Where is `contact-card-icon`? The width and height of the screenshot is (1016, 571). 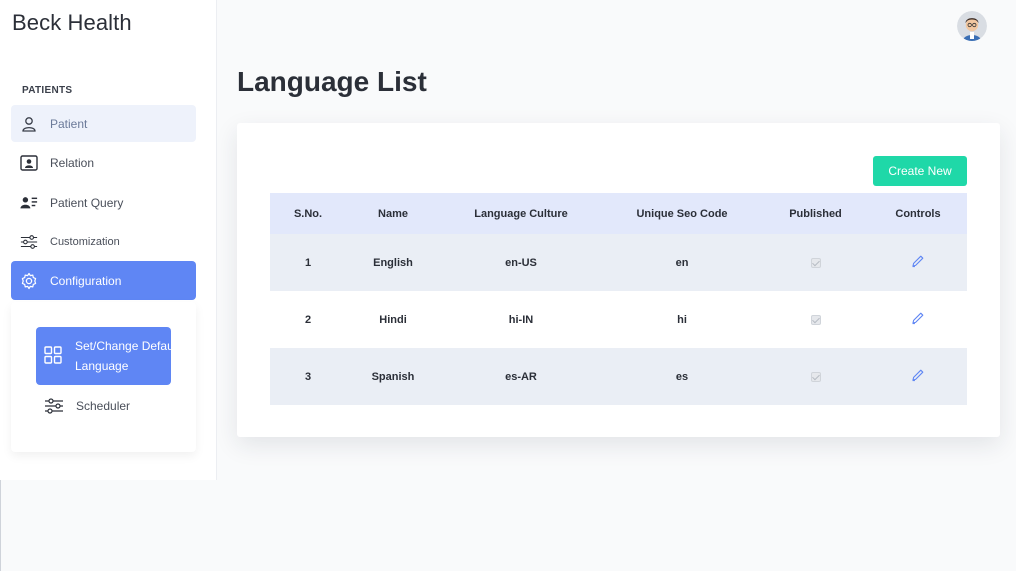 contact-card-icon is located at coordinates (29, 163).